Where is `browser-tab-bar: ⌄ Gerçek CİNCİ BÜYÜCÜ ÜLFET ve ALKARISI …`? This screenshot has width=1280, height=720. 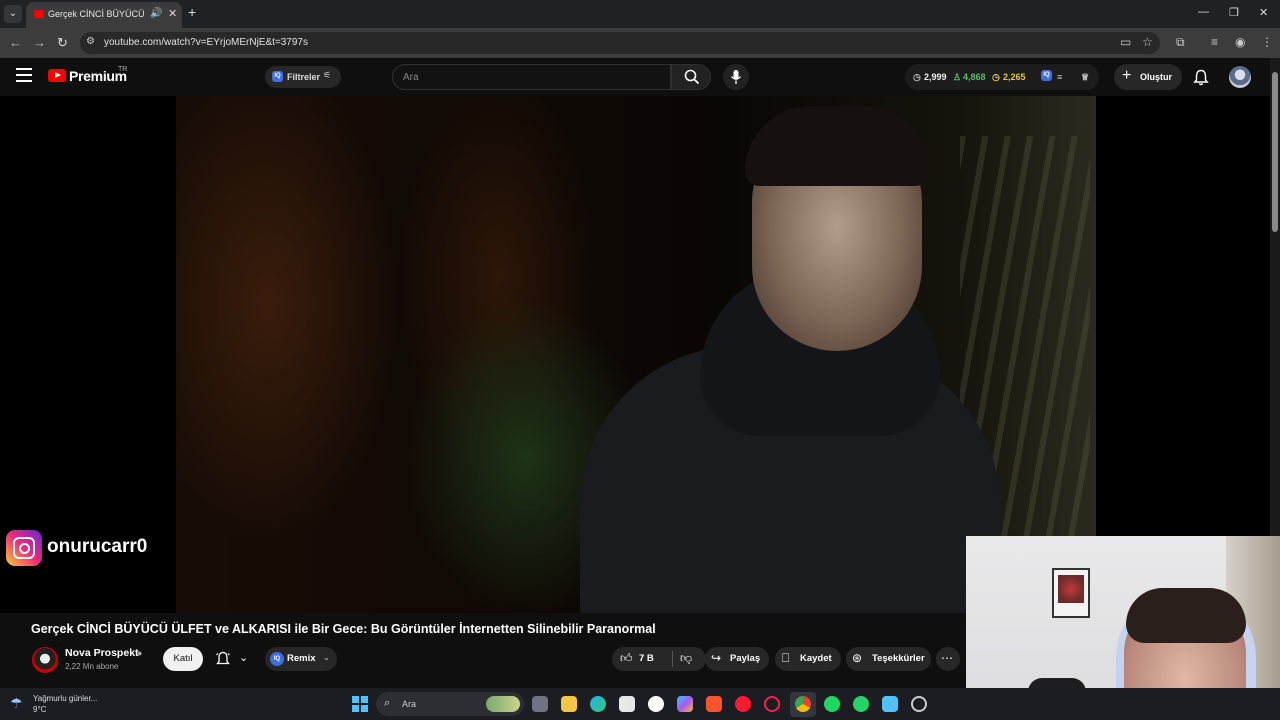
browser-tab-bar: ⌄ Gerçek CİNCİ BÜYÜCÜ ÜLFET ve ALKARISI … is located at coordinates (640, 14).